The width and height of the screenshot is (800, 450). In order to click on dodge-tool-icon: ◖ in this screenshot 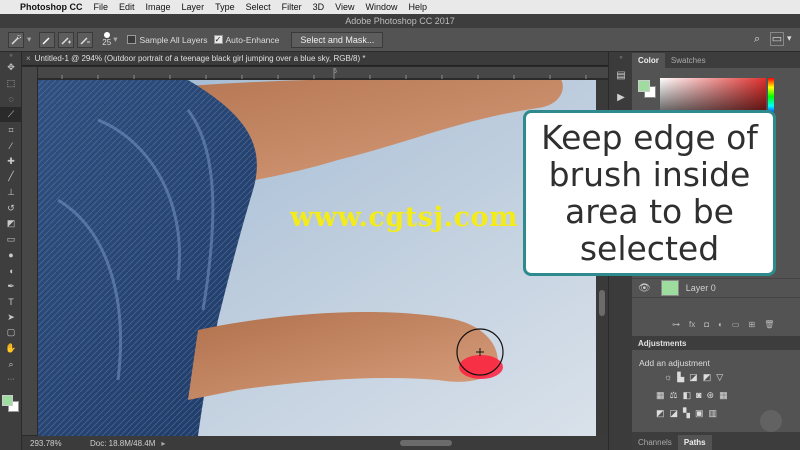, I will do `click(11, 271)`.